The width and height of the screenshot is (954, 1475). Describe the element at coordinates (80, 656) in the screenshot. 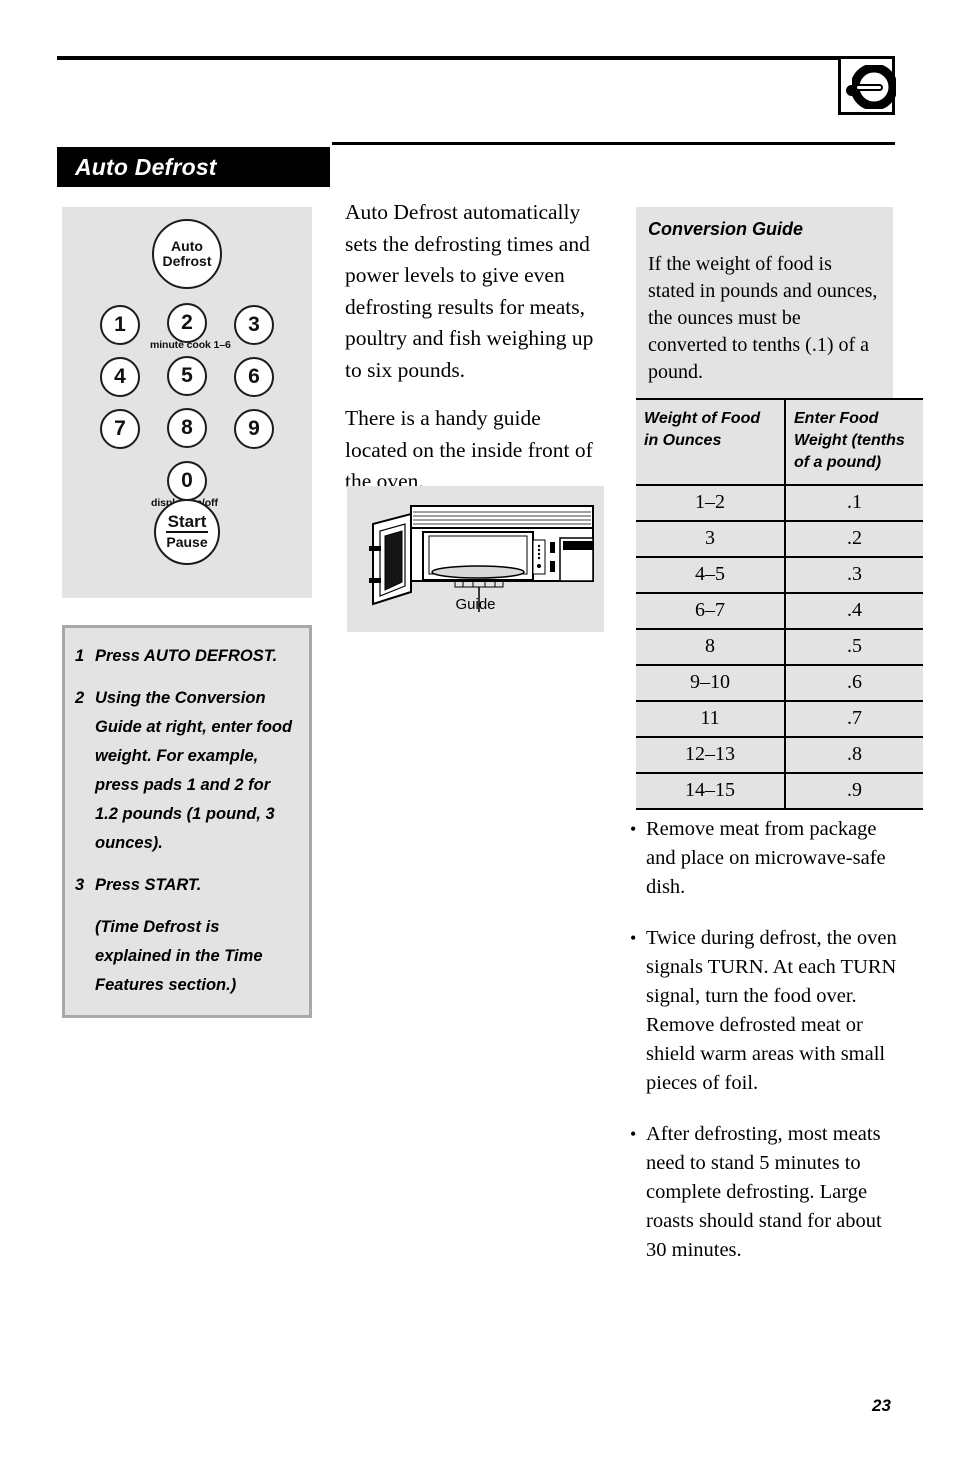

I see `step-number: 1` at that location.